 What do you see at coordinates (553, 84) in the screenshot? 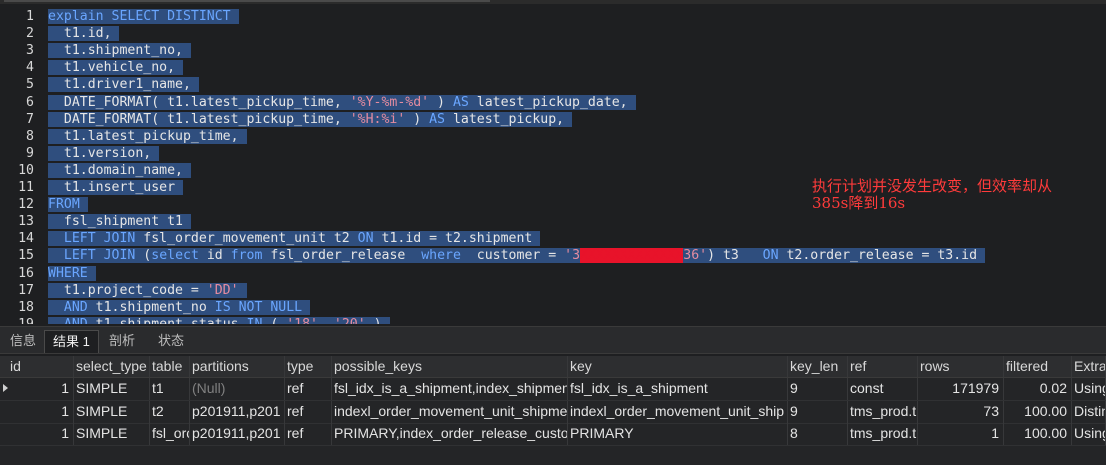
I see `code-line: 5 t1.driver1_name,` at bounding box center [553, 84].